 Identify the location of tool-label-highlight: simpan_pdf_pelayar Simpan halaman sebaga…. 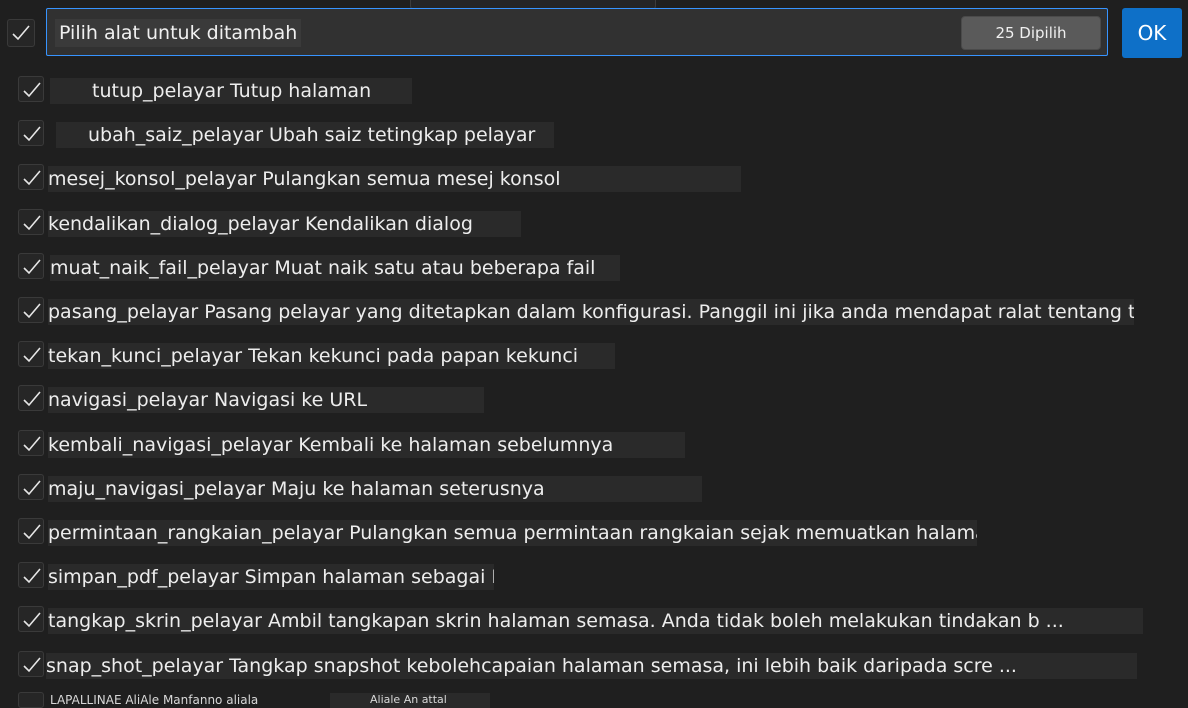
(271, 577).